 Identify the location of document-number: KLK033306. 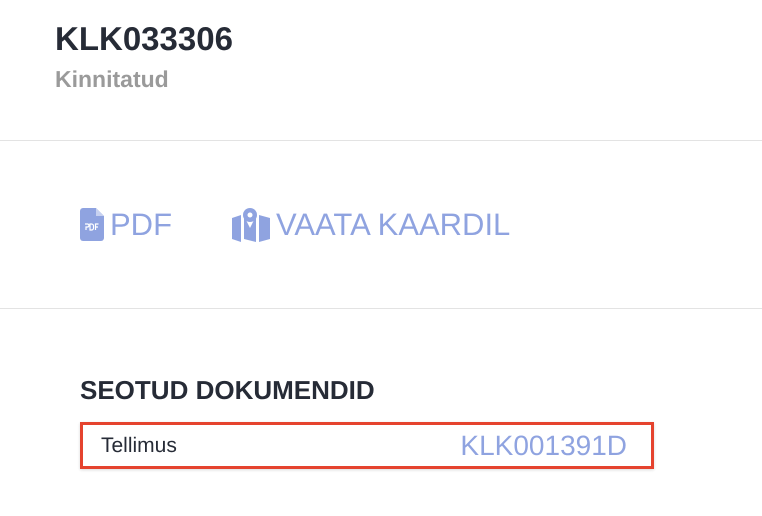
(144, 39).